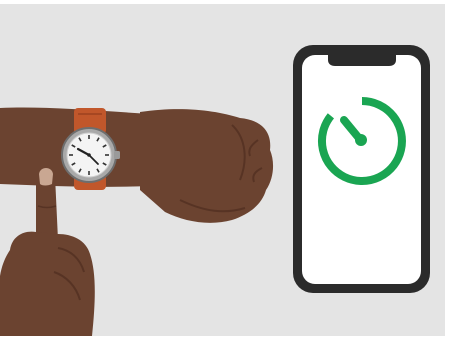 This screenshot has height=341, width=453. Describe the element at coordinates (117, 155) in the screenshot. I see `watch-crown` at that location.